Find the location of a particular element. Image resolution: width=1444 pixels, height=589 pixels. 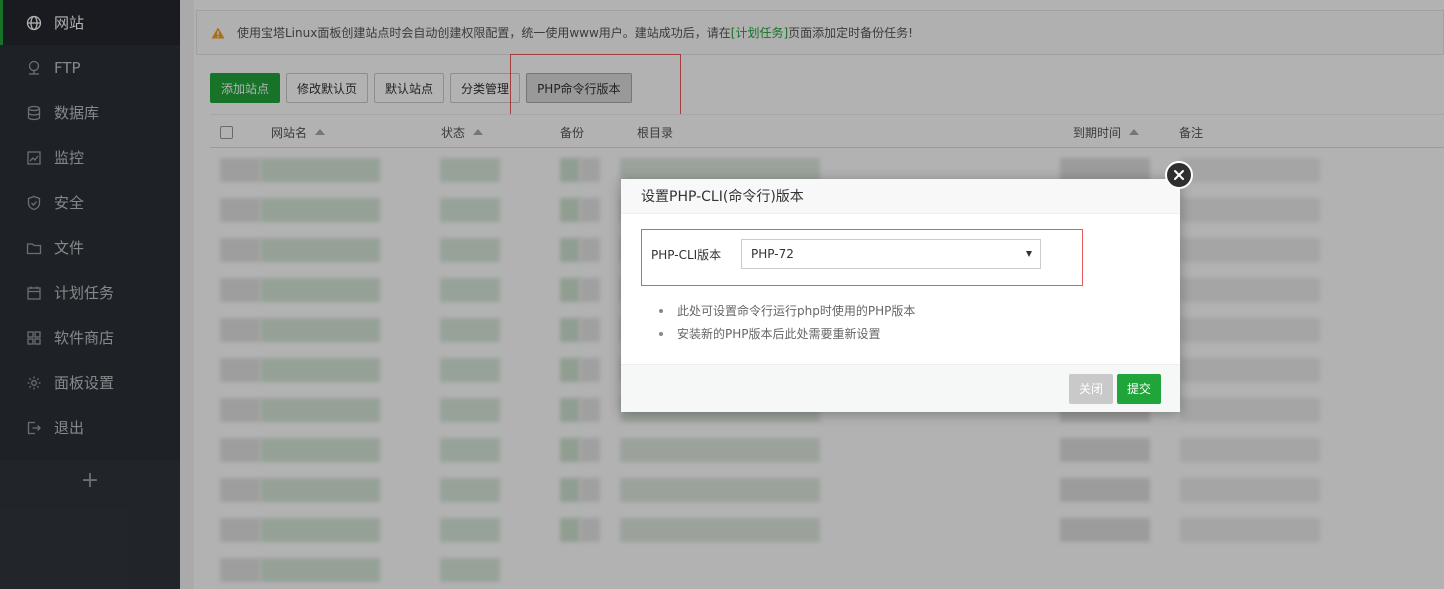

submit-button: 提交 is located at coordinates (1138, 388).